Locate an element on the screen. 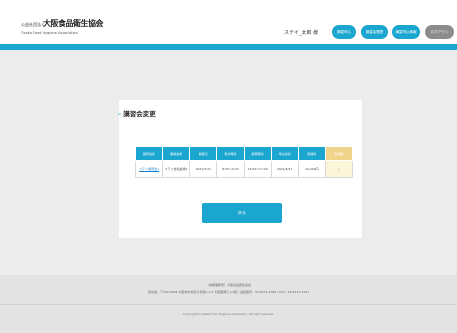  col-header-fee: 受講料 is located at coordinates (311, 153).